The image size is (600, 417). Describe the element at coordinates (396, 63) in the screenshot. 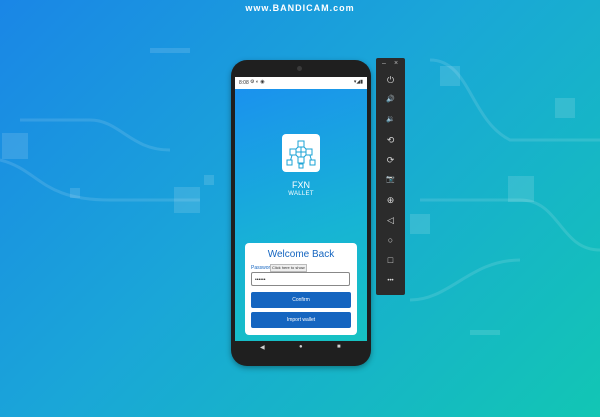

I see `close-icon: ×` at that location.